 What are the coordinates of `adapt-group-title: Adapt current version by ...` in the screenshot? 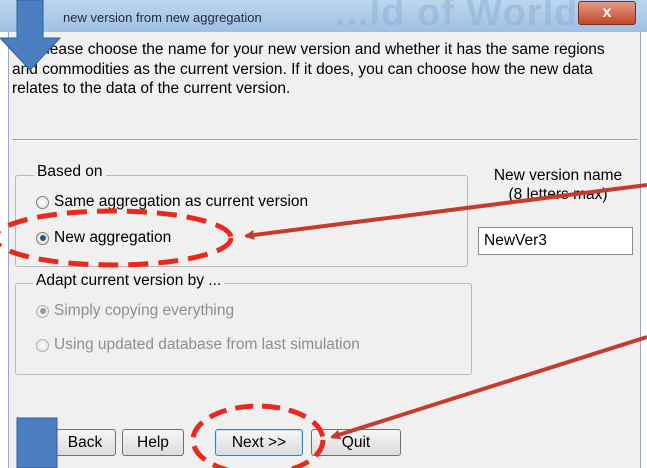 It's located at (129, 281).